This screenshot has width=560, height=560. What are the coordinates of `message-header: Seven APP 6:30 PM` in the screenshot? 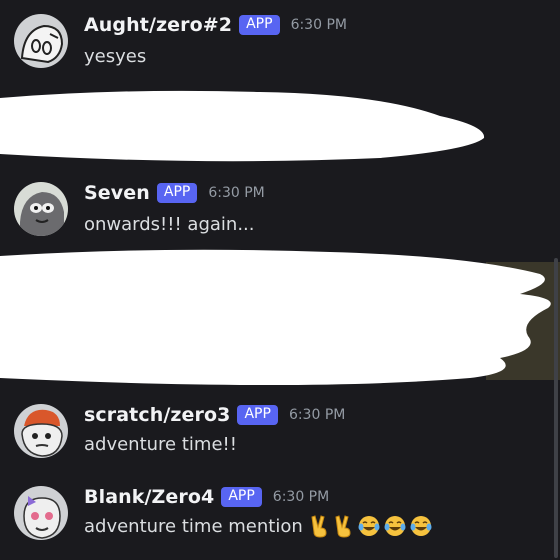 It's located at (174, 193).